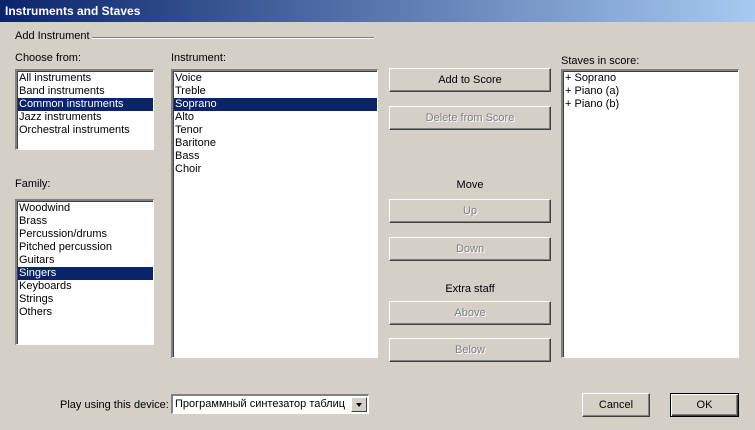 The height and width of the screenshot is (430, 755). I want to click on family-item: Percussion/drums, so click(85, 234).